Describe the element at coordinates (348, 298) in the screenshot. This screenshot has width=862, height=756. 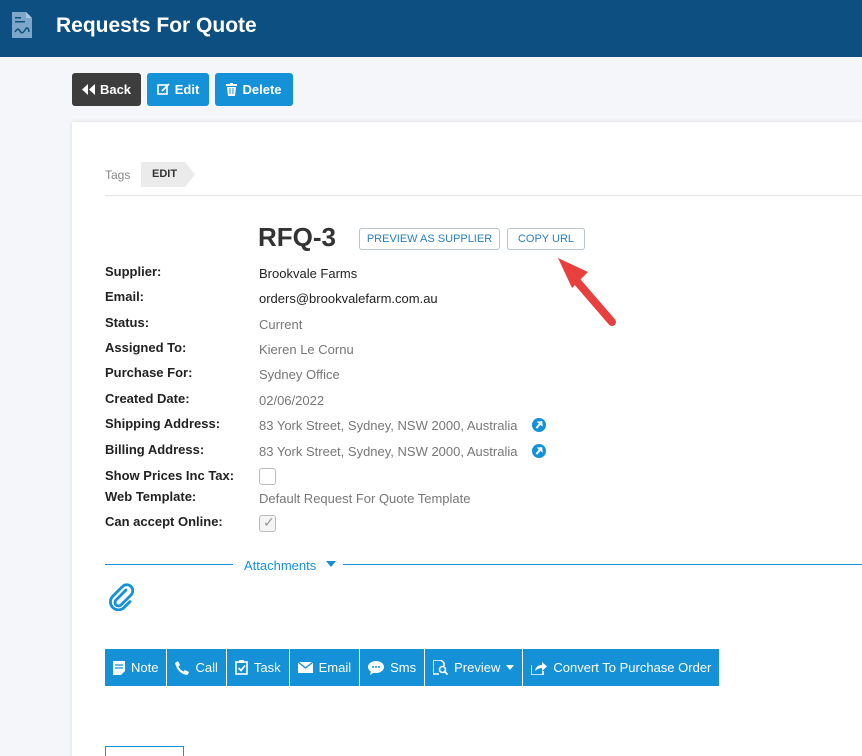
I see `email-value: orders@brookvalefarm.com.au` at that location.